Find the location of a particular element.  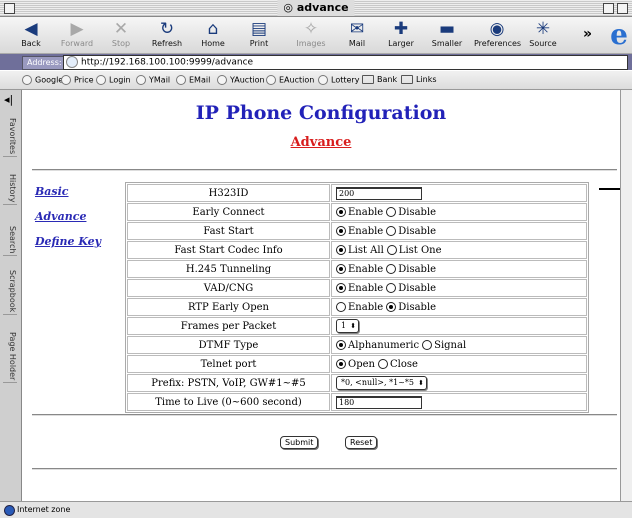

larger-button: ✚ Larger is located at coordinates (401, 33).